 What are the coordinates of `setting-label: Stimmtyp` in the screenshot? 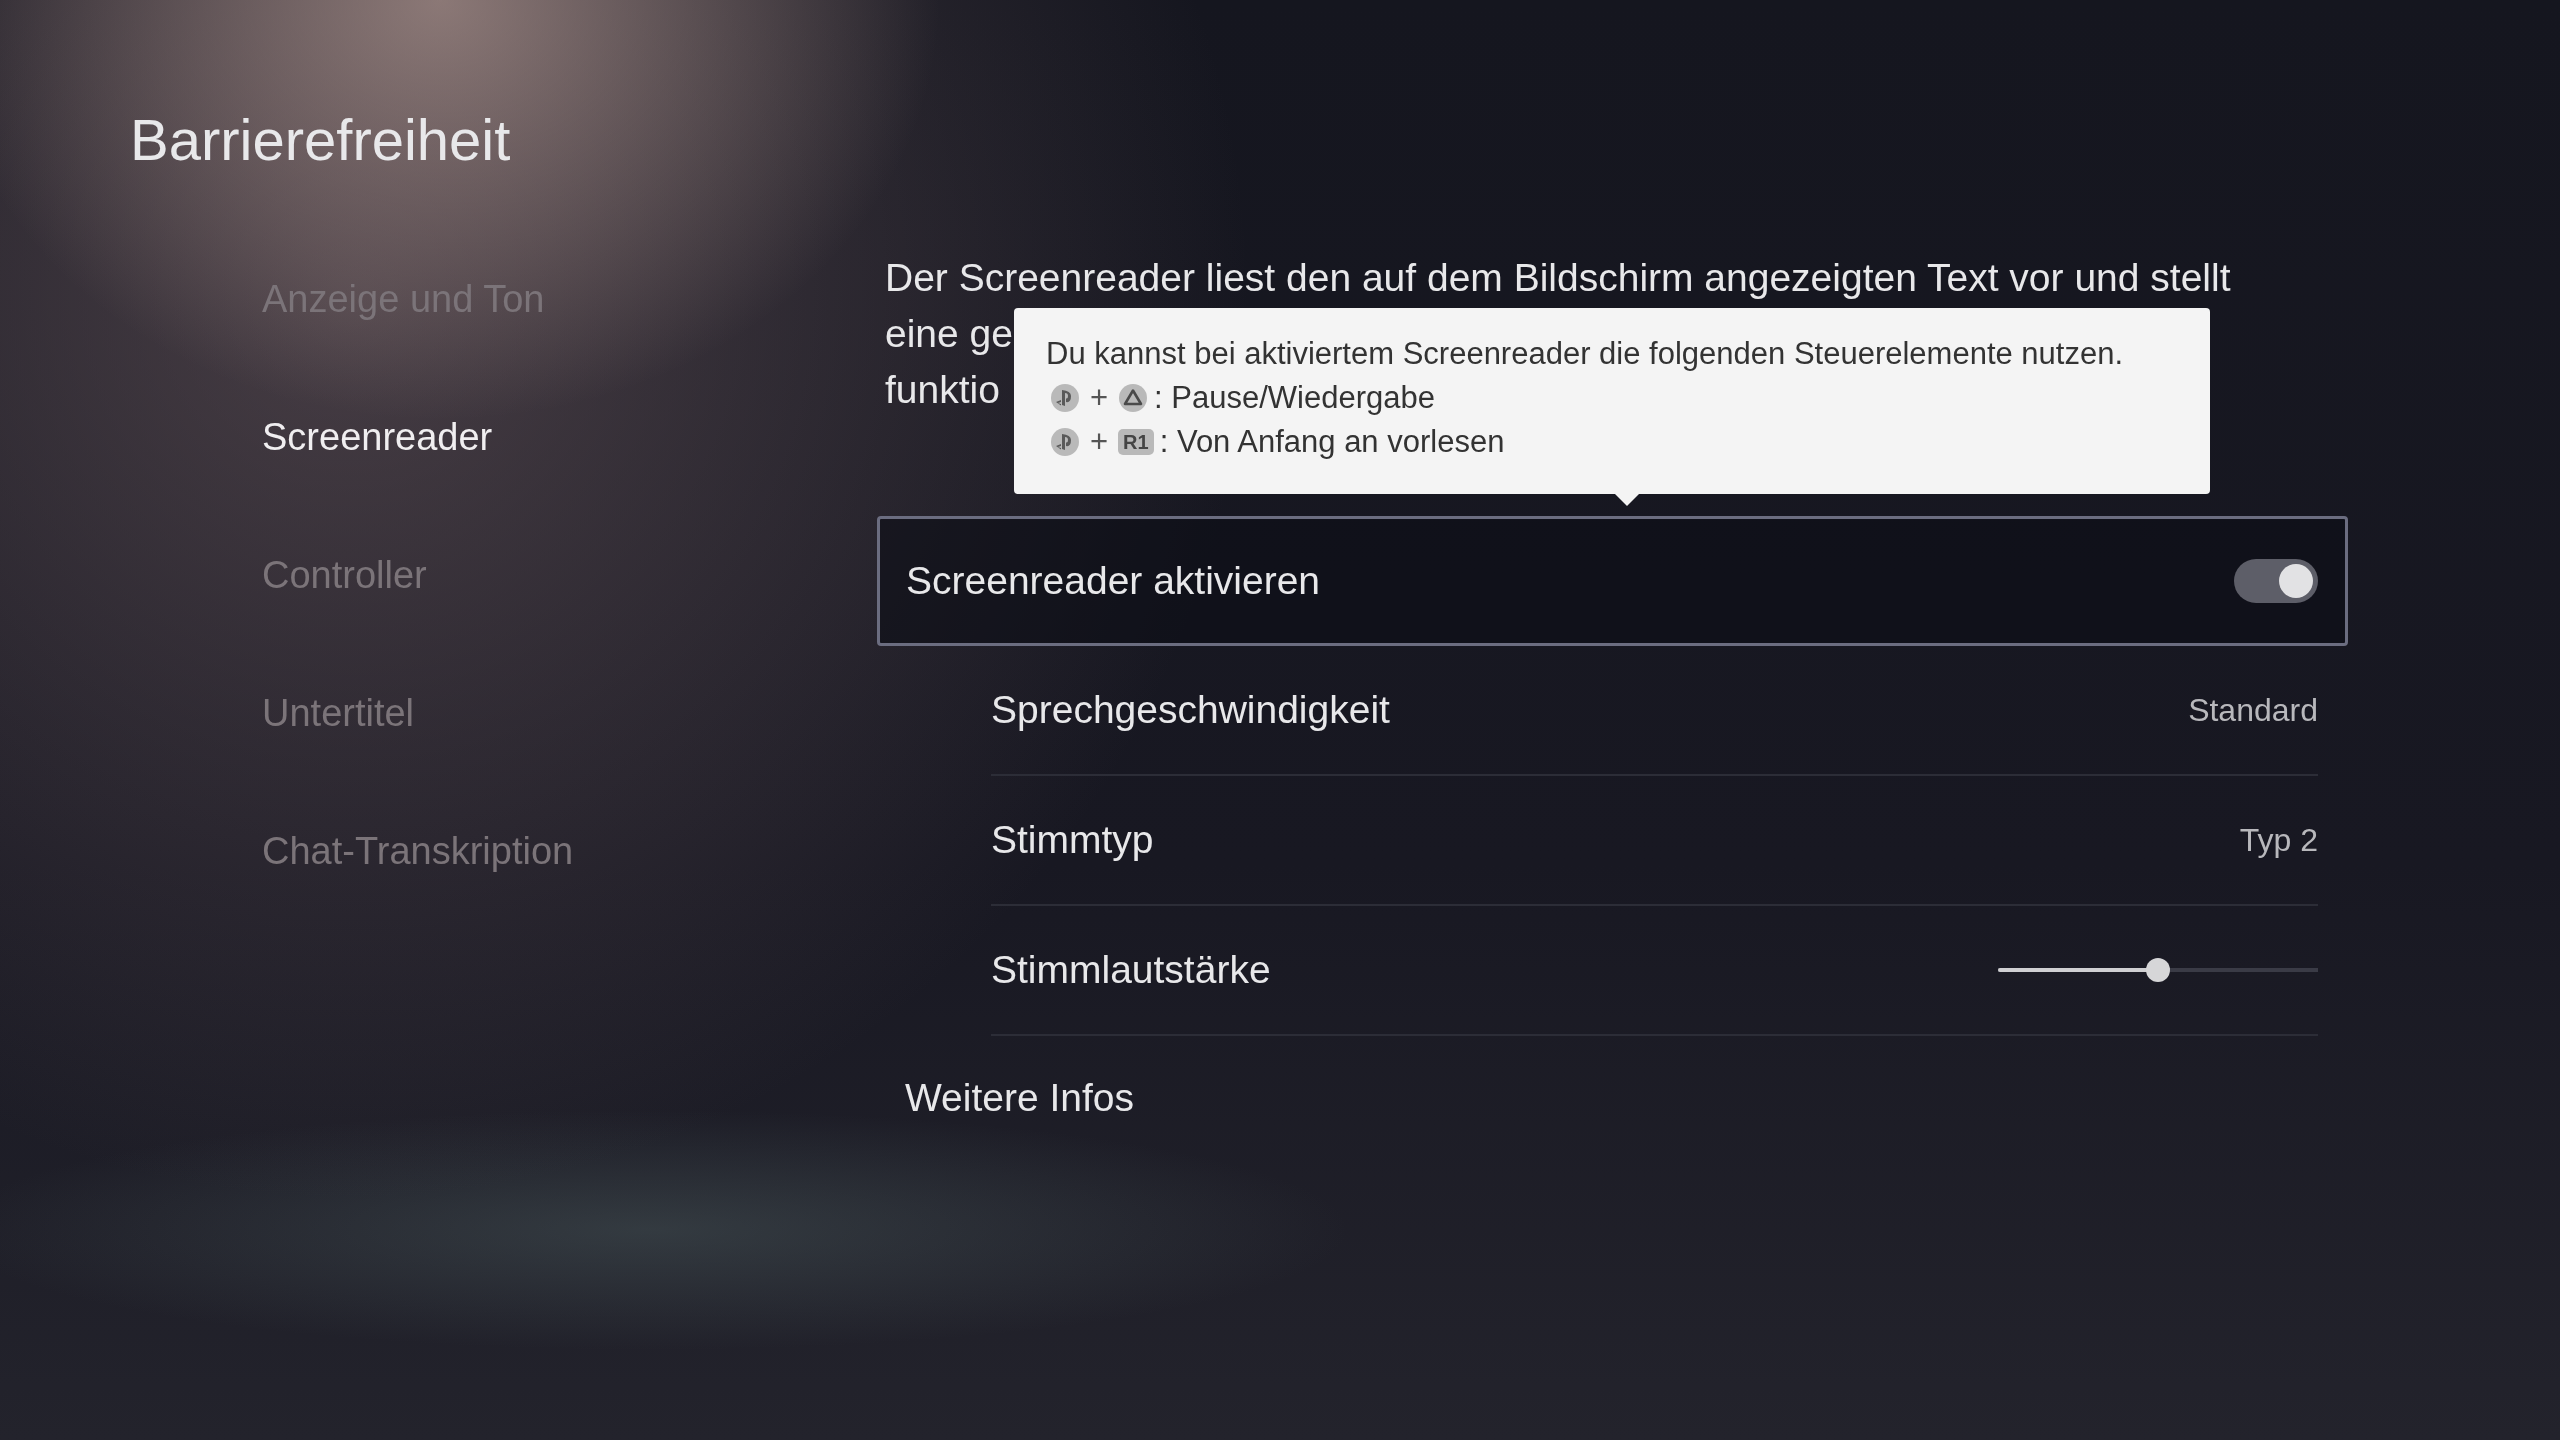 It's located at (1072, 840).